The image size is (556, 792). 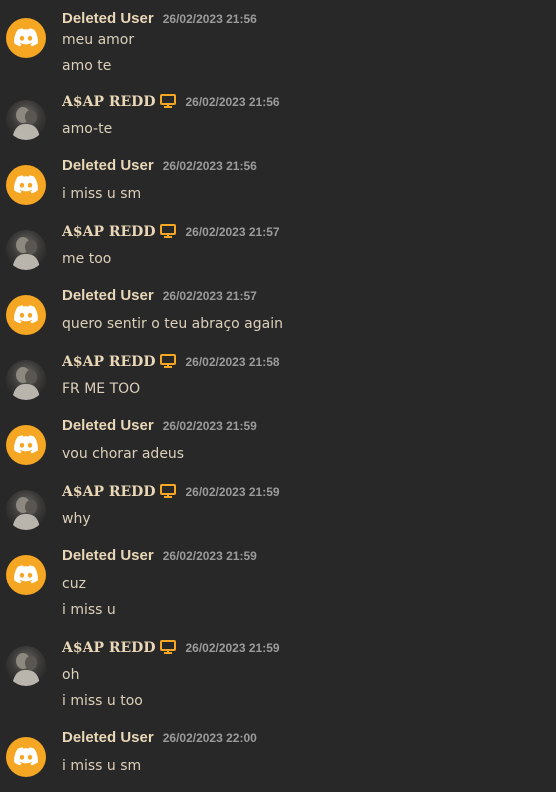 What do you see at coordinates (74, 584) in the screenshot?
I see `message-text: cuz` at bounding box center [74, 584].